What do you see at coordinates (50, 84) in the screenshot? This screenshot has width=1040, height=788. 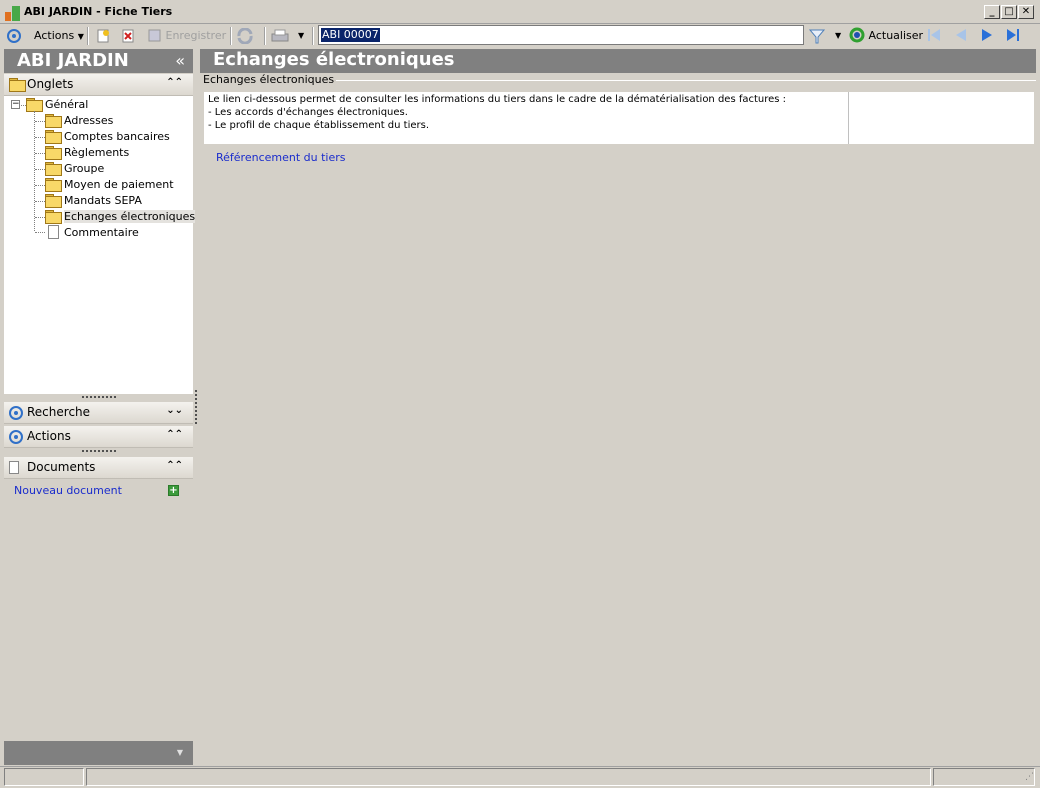 I see `onglets-label: Onglets` at bounding box center [50, 84].